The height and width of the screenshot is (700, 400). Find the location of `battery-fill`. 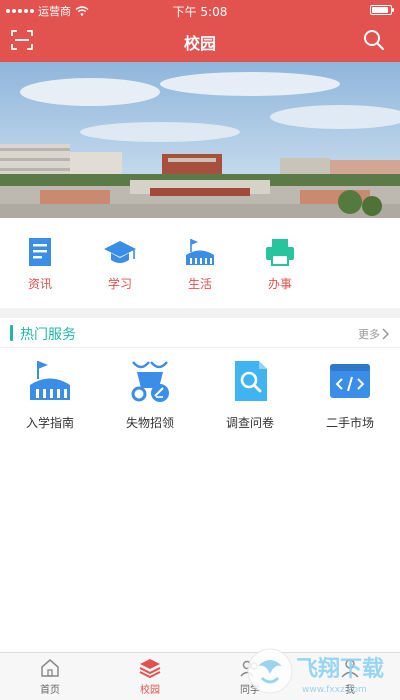

battery-fill is located at coordinates (380, 10).